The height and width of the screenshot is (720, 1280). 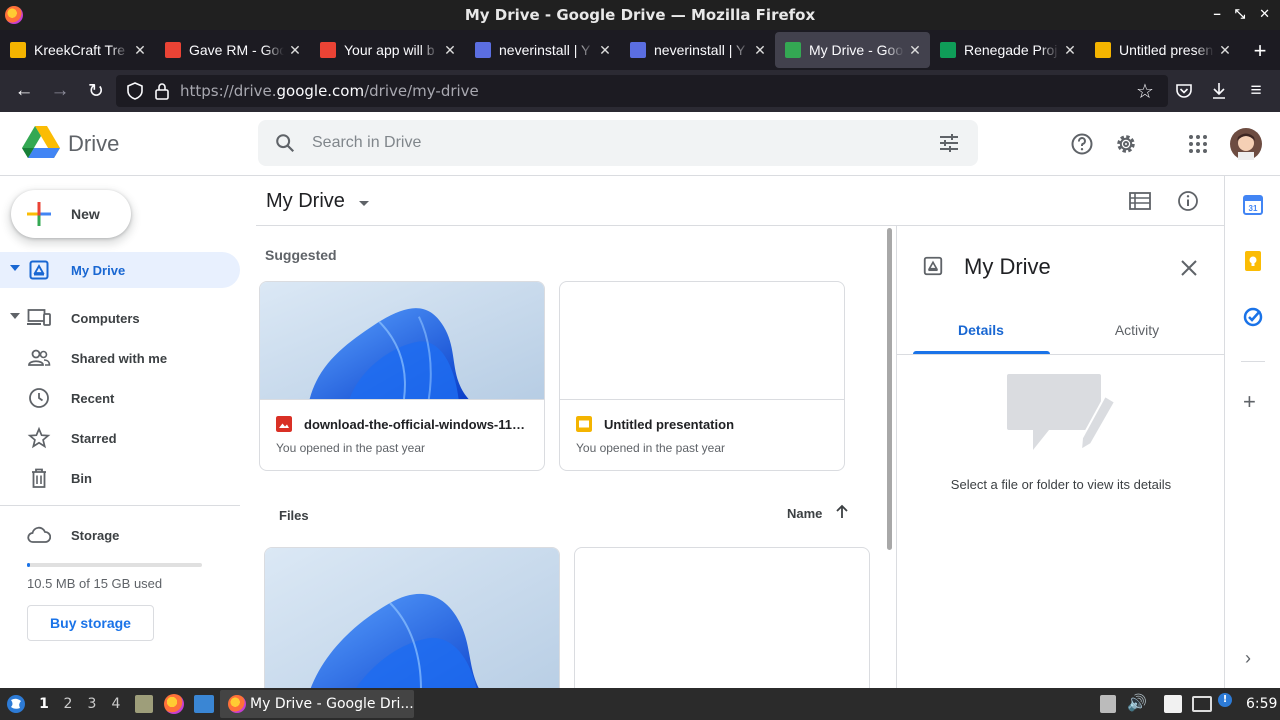 I want to click on arrow-up-icon, so click(x=842, y=512).